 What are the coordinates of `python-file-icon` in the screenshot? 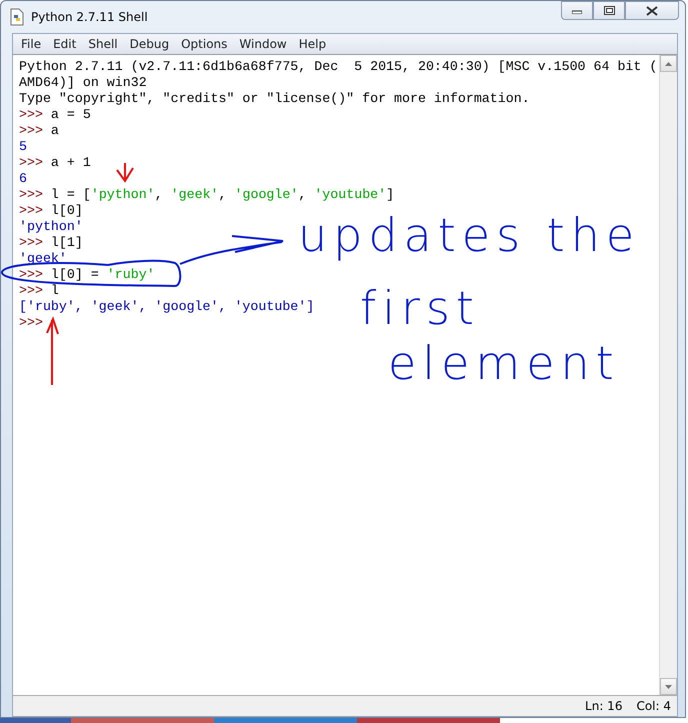 It's located at (17, 17).